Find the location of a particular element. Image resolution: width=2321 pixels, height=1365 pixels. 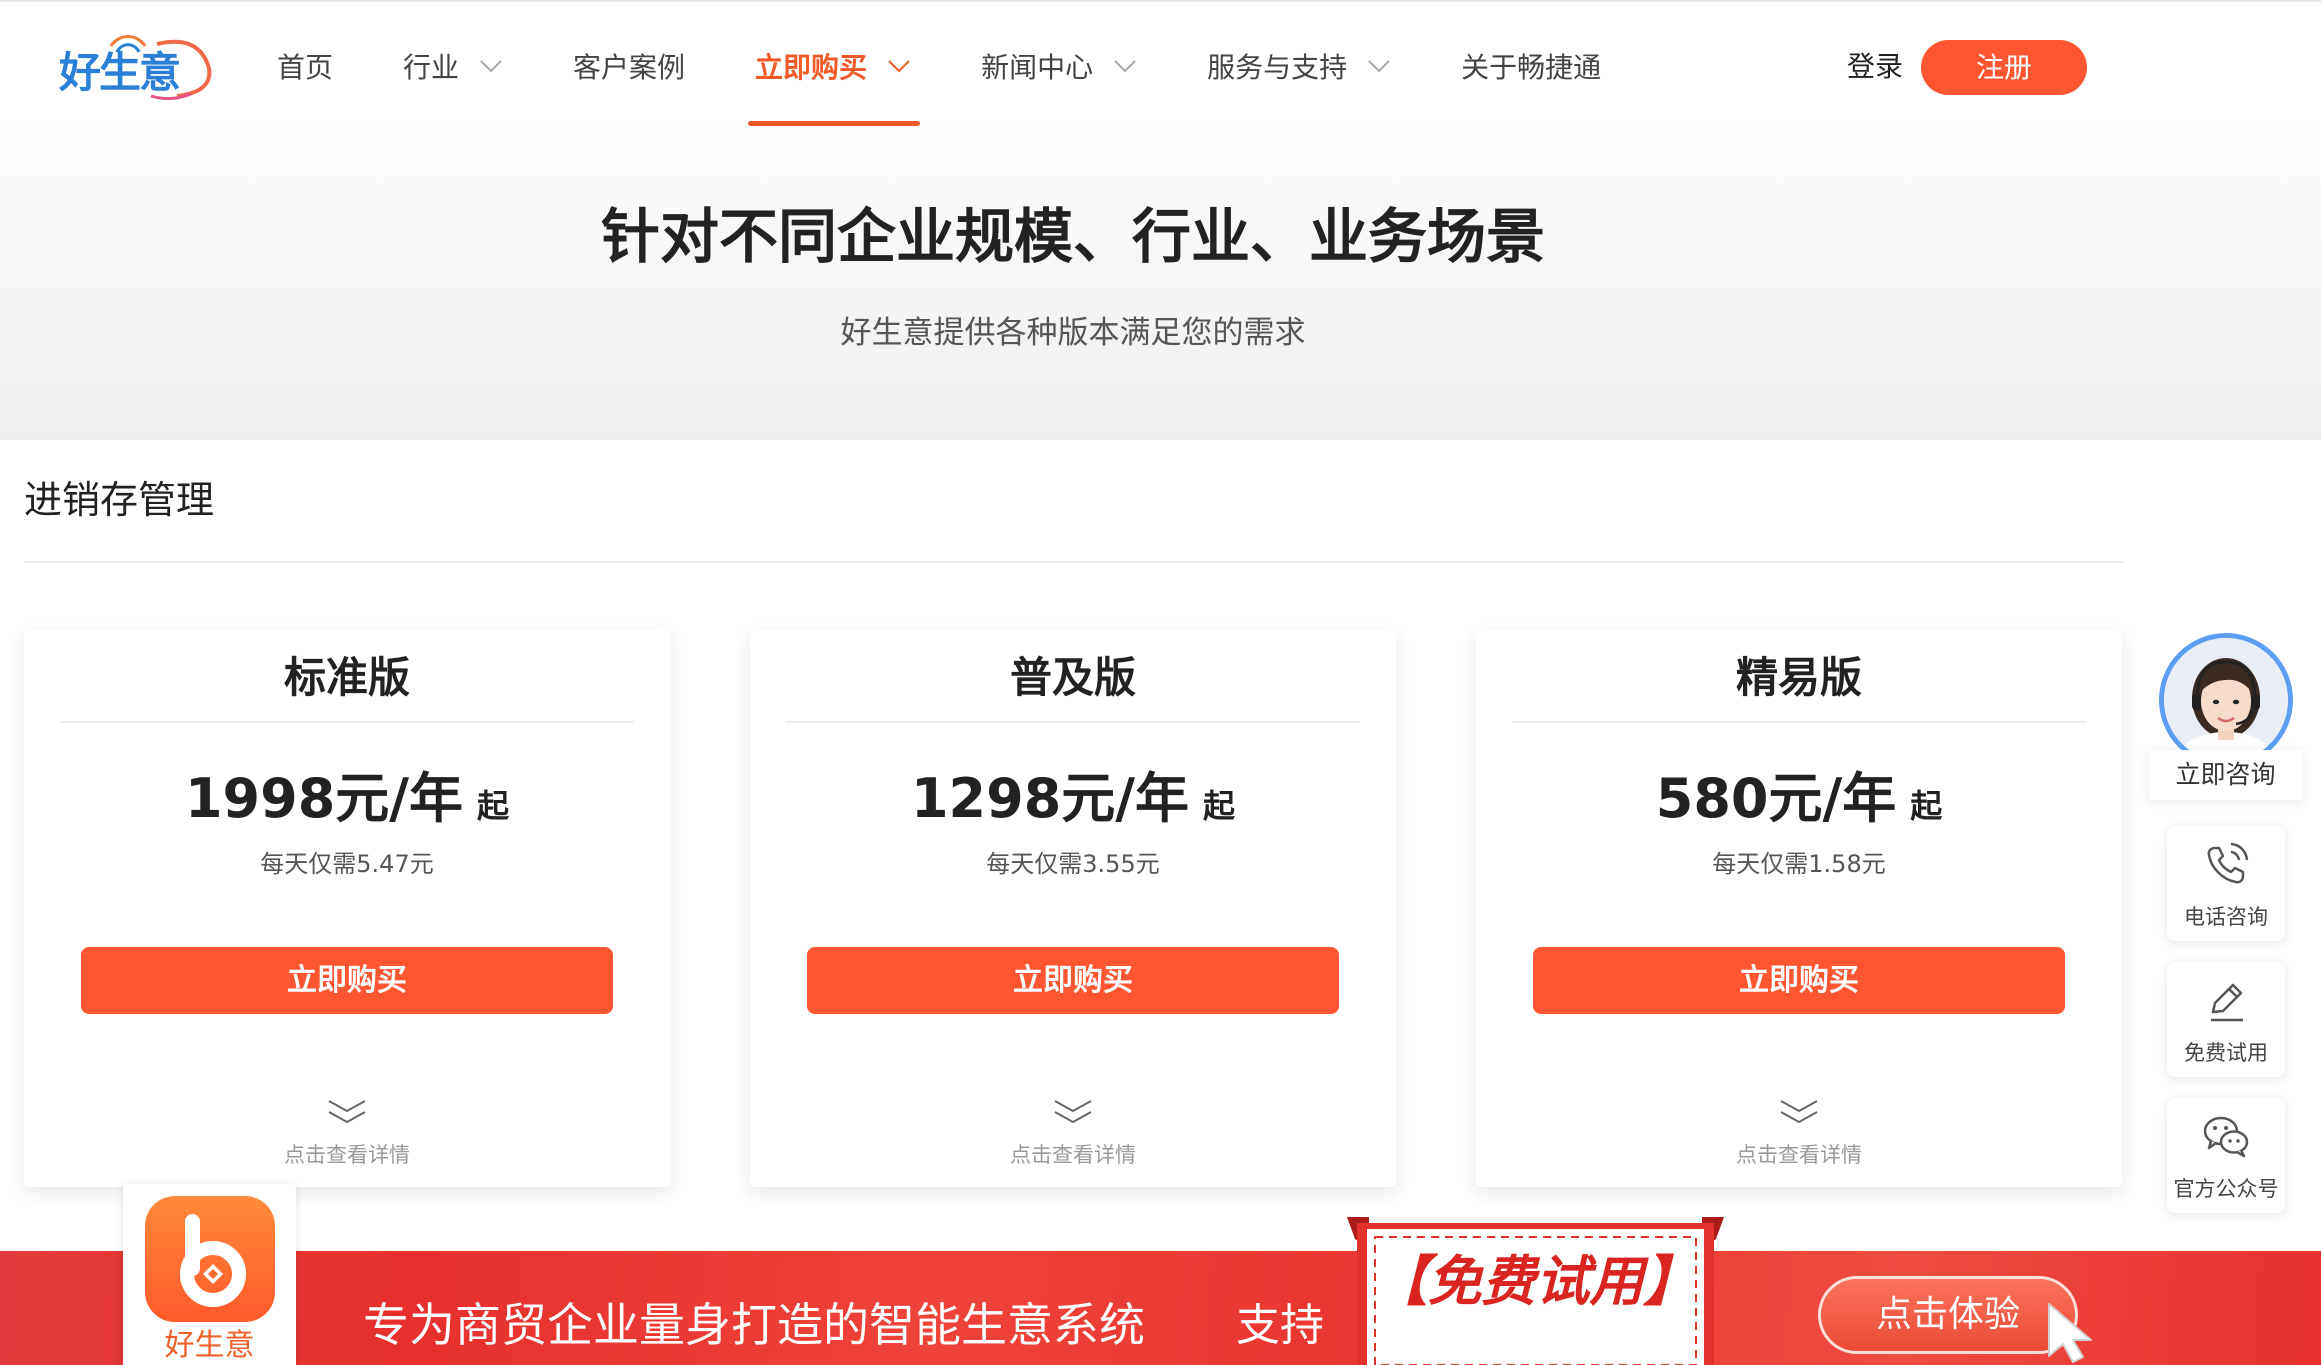

wechat-icon is located at coordinates (2226, 1137).